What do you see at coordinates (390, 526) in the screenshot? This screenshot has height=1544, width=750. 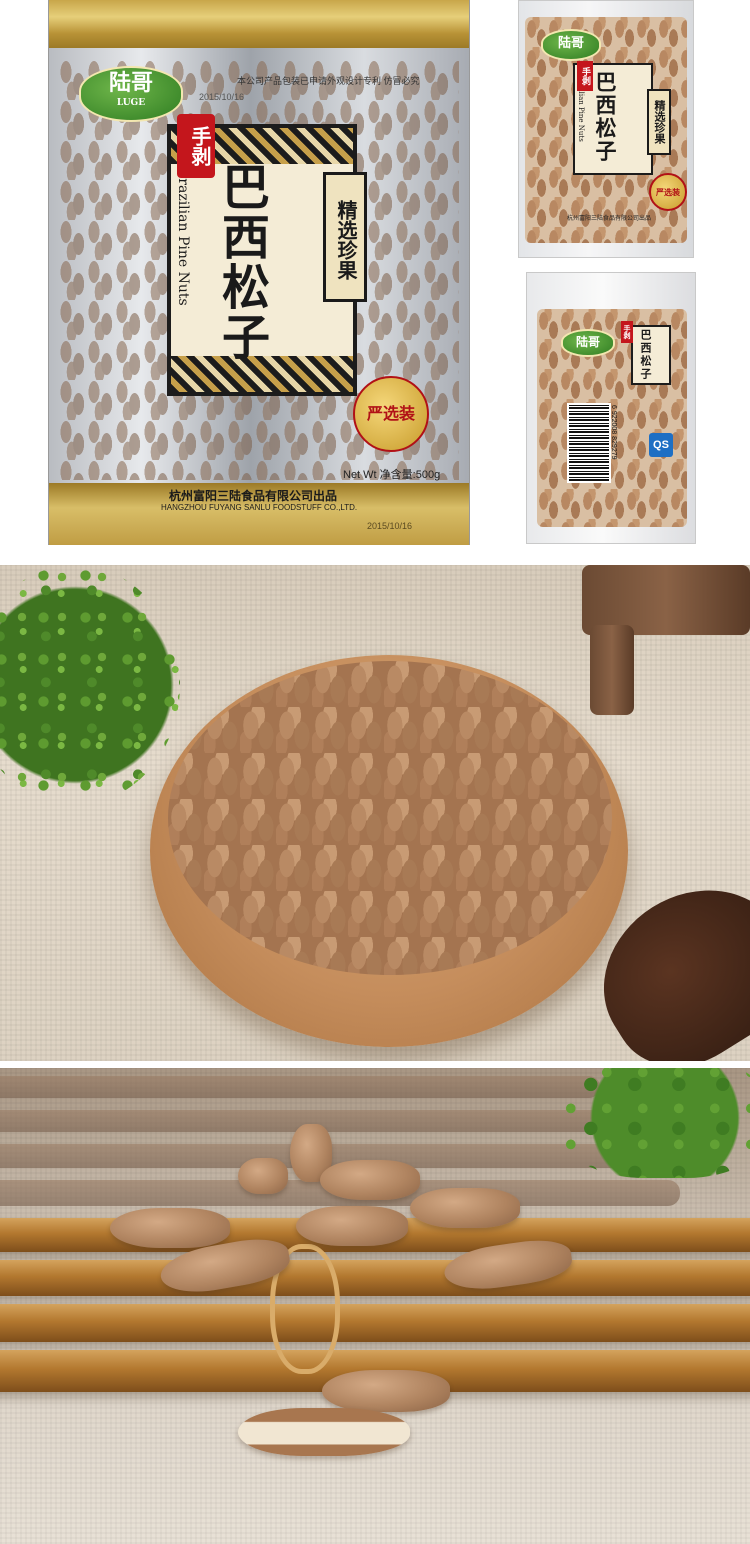 I see `date-stamp-bottom: 2015/10/16` at bounding box center [390, 526].